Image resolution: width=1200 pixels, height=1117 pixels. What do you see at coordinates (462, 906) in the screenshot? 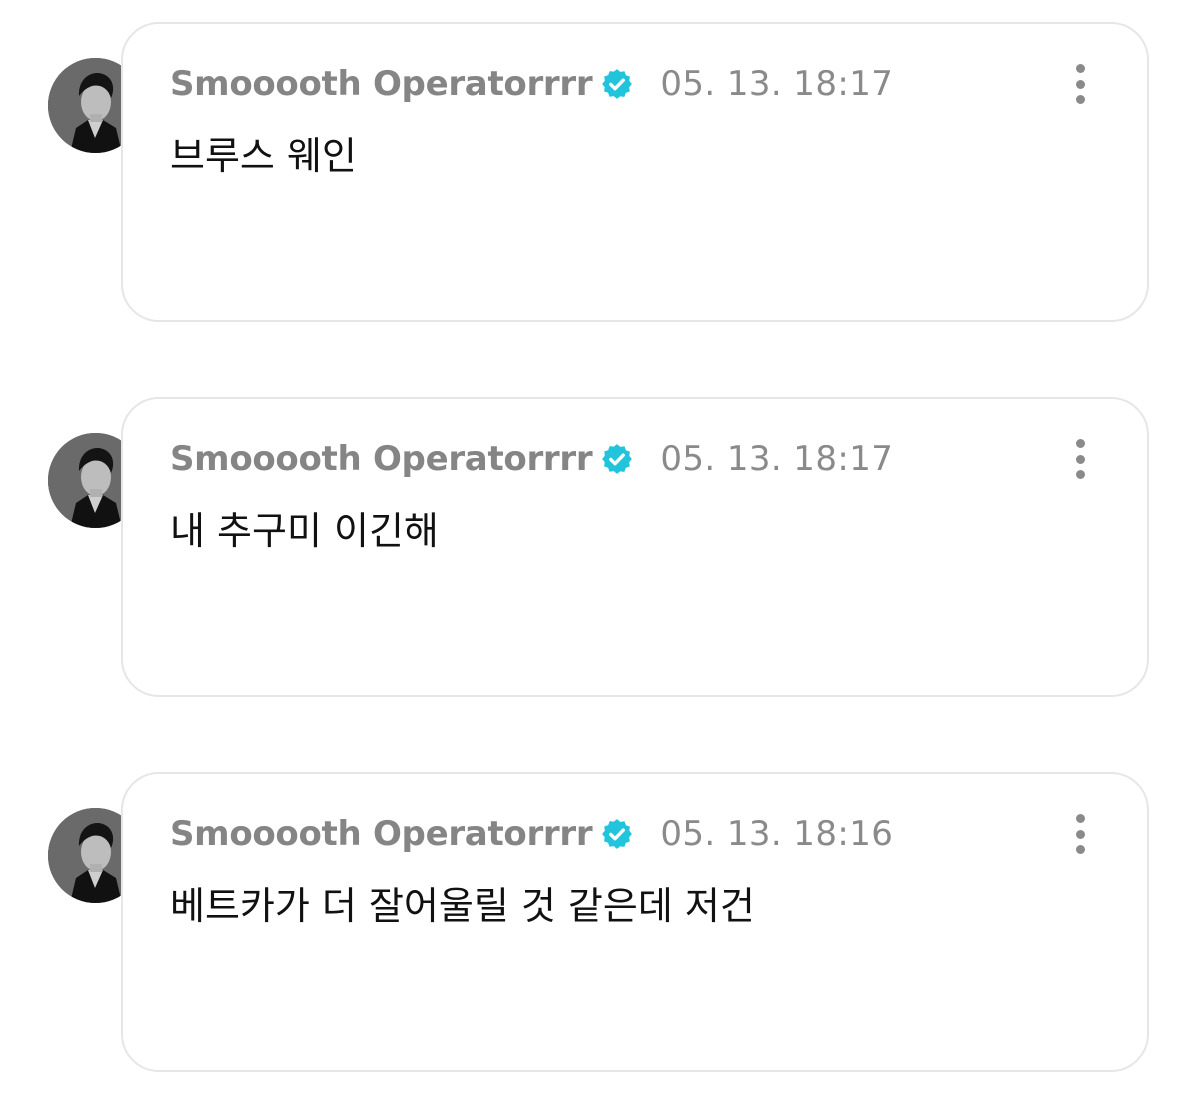
I see `comment-text: 베트카가 더 잘어울릴 것 같은데 저건` at bounding box center [462, 906].